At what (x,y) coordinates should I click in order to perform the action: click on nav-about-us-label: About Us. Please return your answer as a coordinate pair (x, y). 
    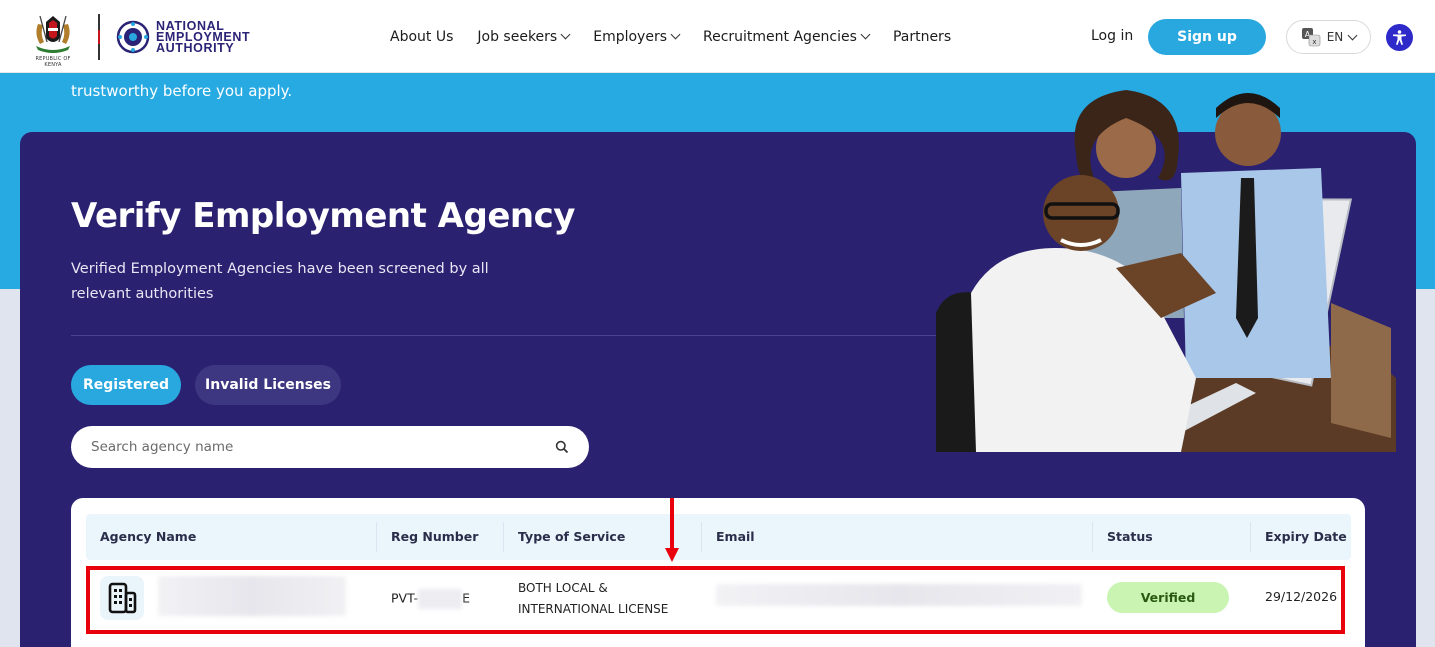
    Looking at the image, I should click on (422, 36).